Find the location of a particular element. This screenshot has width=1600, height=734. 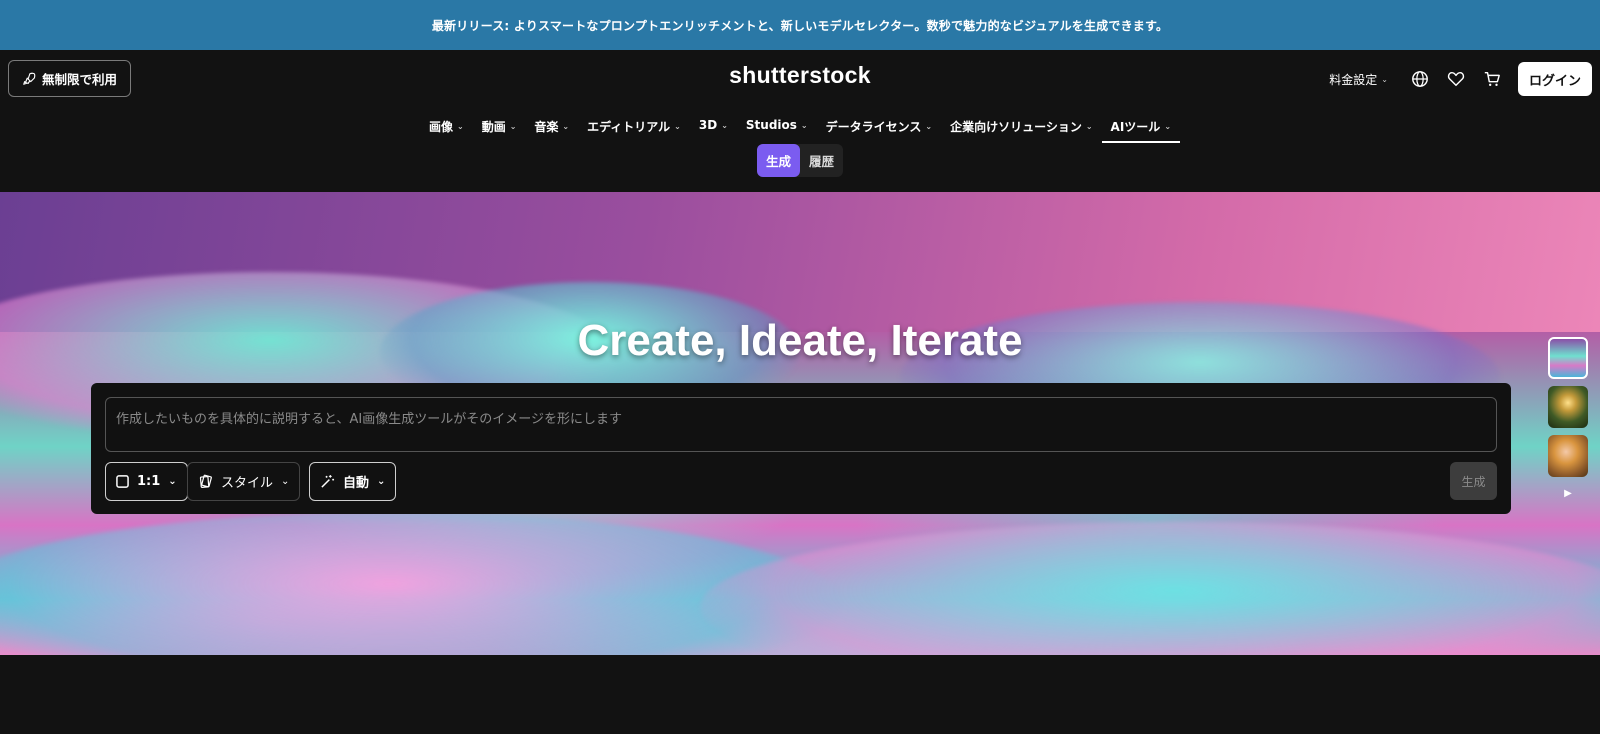

subtabs-group: 生成 履歴 is located at coordinates (800, 160).